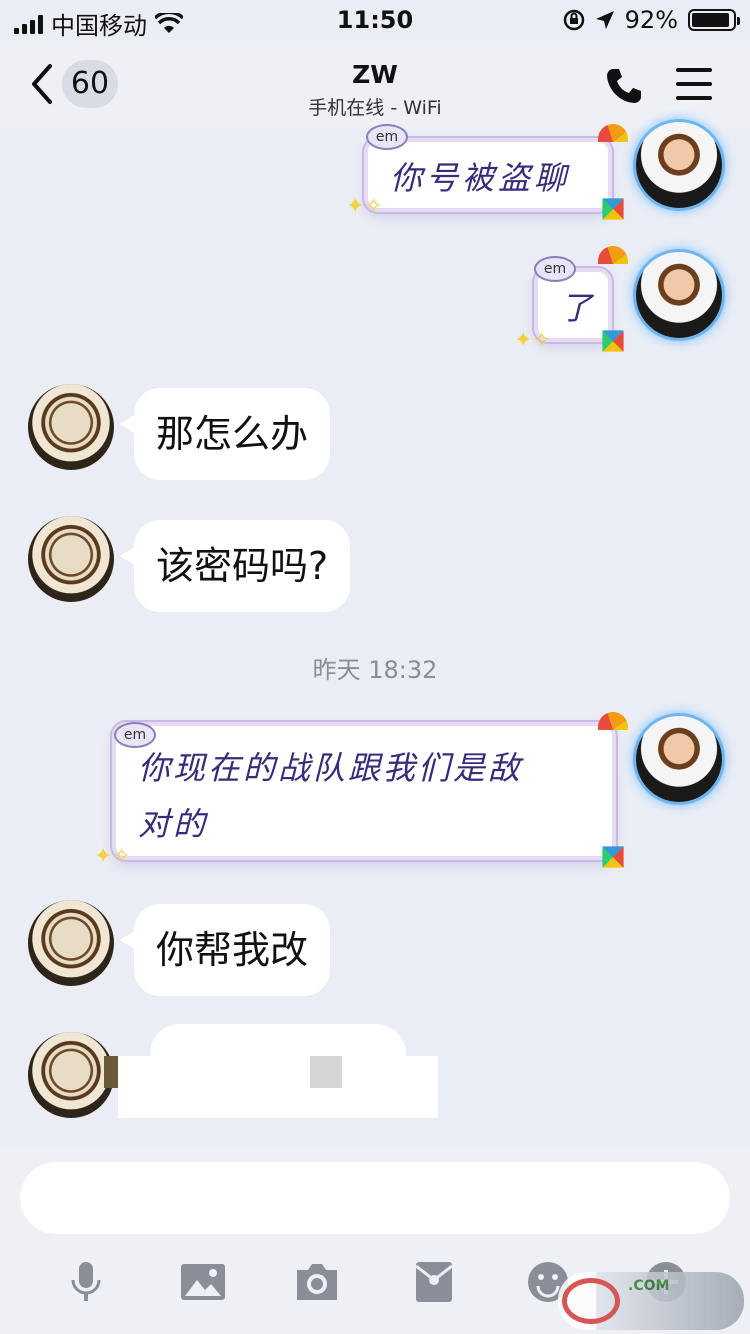  Describe the element at coordinates (232, 434) in the screenshot. I see `message-text: 那怎么办` at that location.